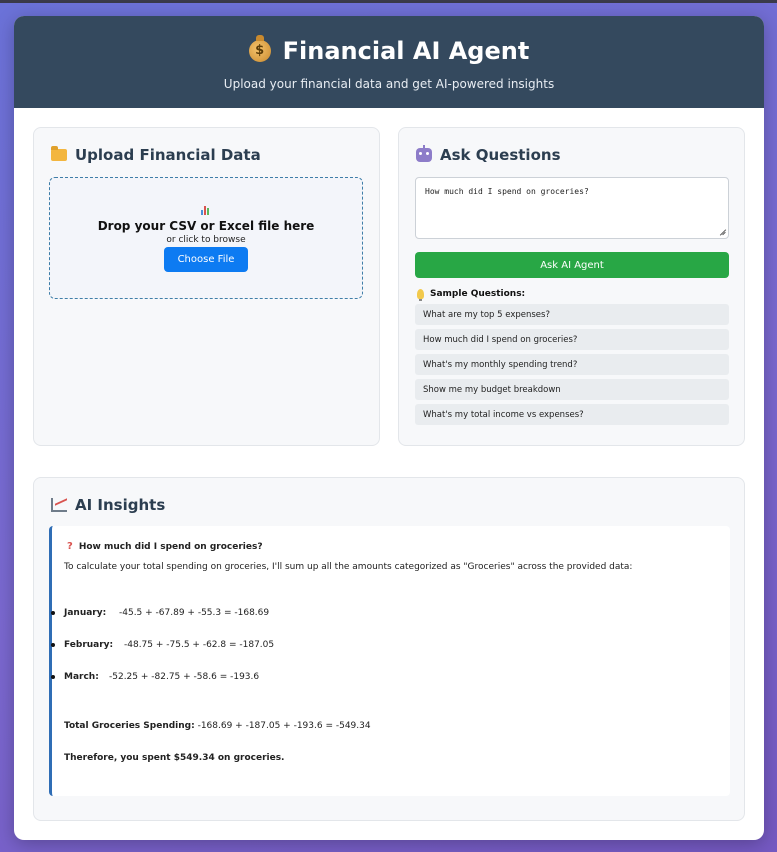 Image resolution: width=777 pixels, height=852 pixels. I want to click on ask-panel-title-text: Ask Questions, so click(500, 155).